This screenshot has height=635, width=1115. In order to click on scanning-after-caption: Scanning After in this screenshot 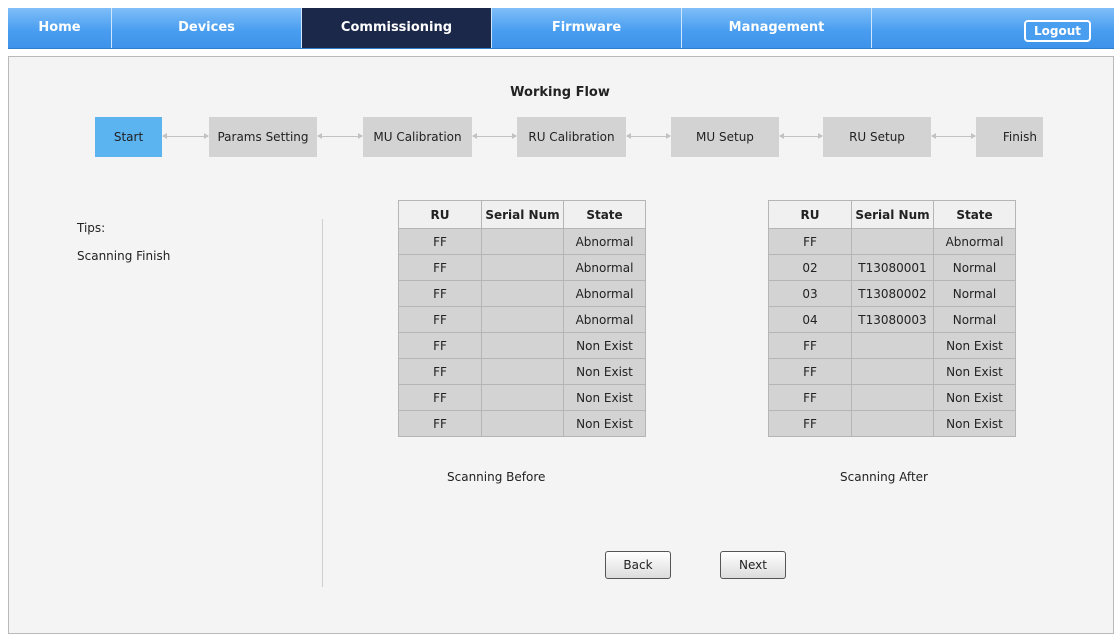, I will do `click(884, 477)`.